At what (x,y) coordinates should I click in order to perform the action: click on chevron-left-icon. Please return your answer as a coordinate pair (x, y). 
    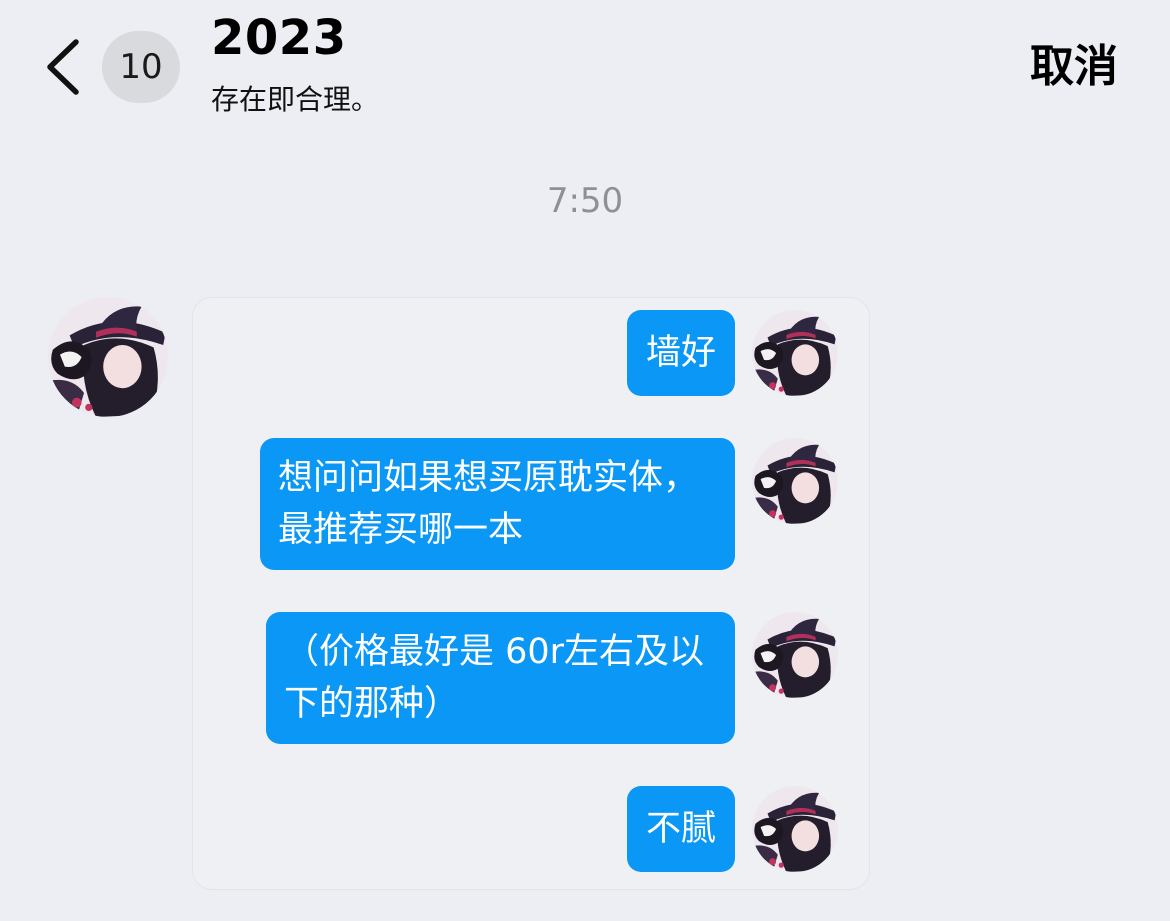
    Looking at the image, I should click on (63, 67).